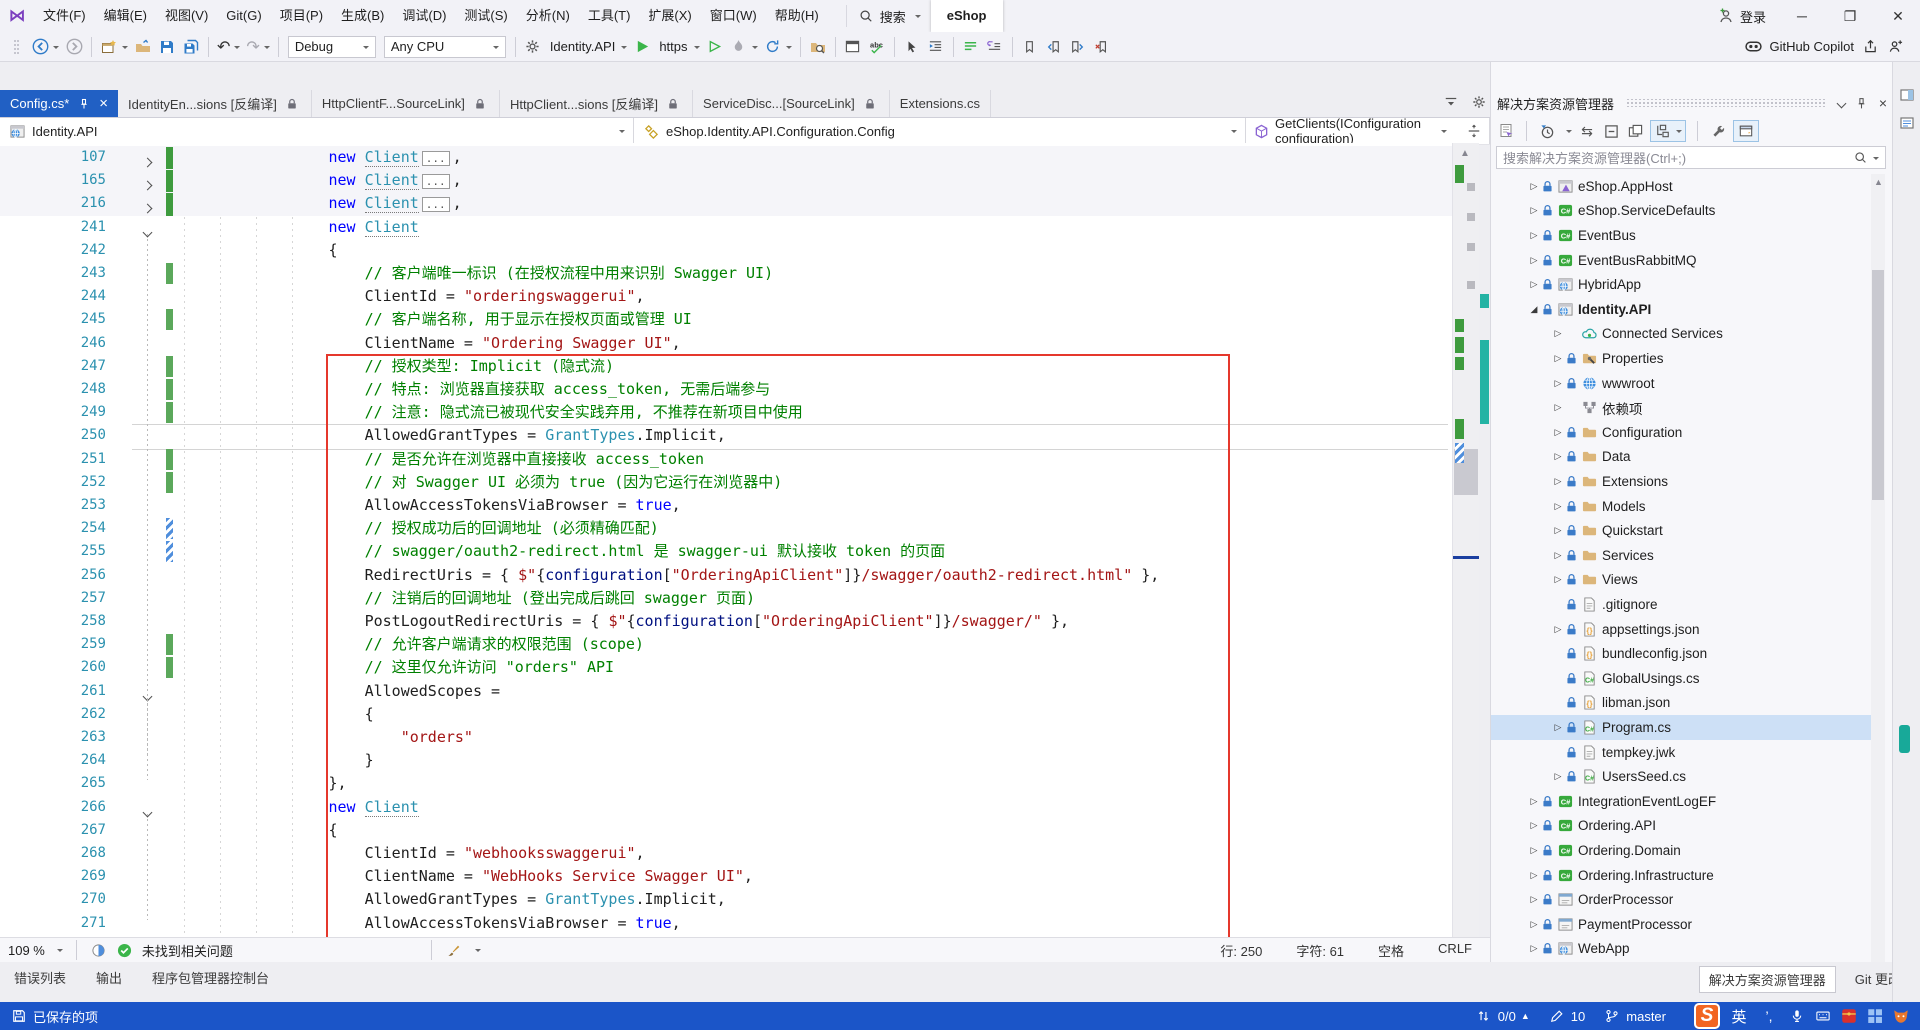  I want to click on open-file-button, so click(143, 47).